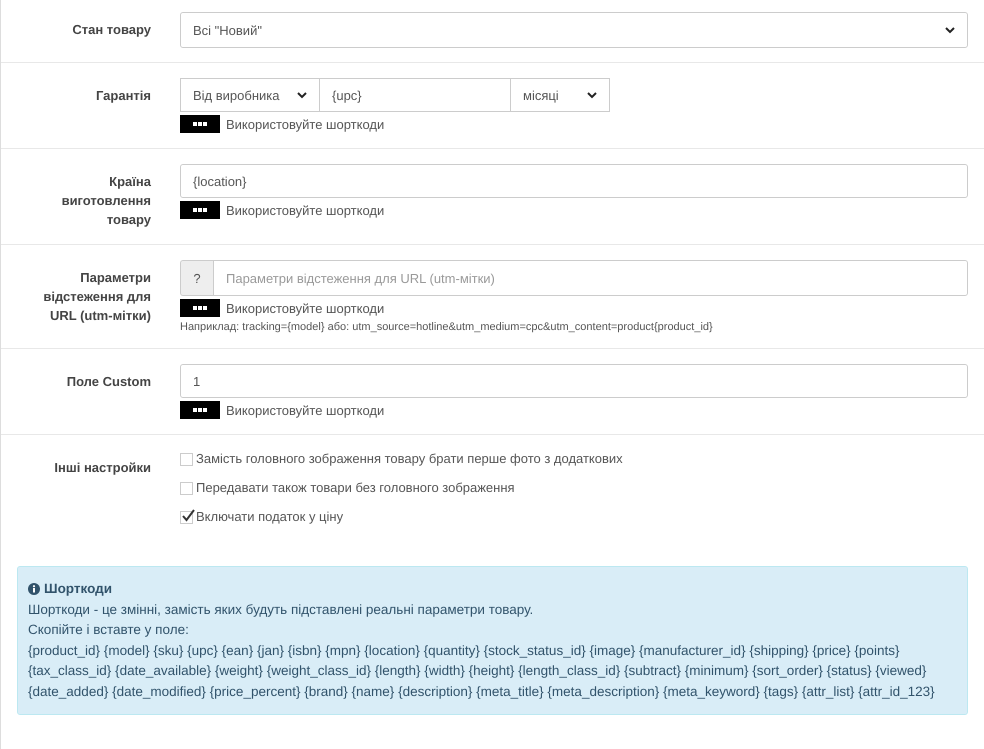  I want to click on field-label: Гарантія, so click(123, 95).